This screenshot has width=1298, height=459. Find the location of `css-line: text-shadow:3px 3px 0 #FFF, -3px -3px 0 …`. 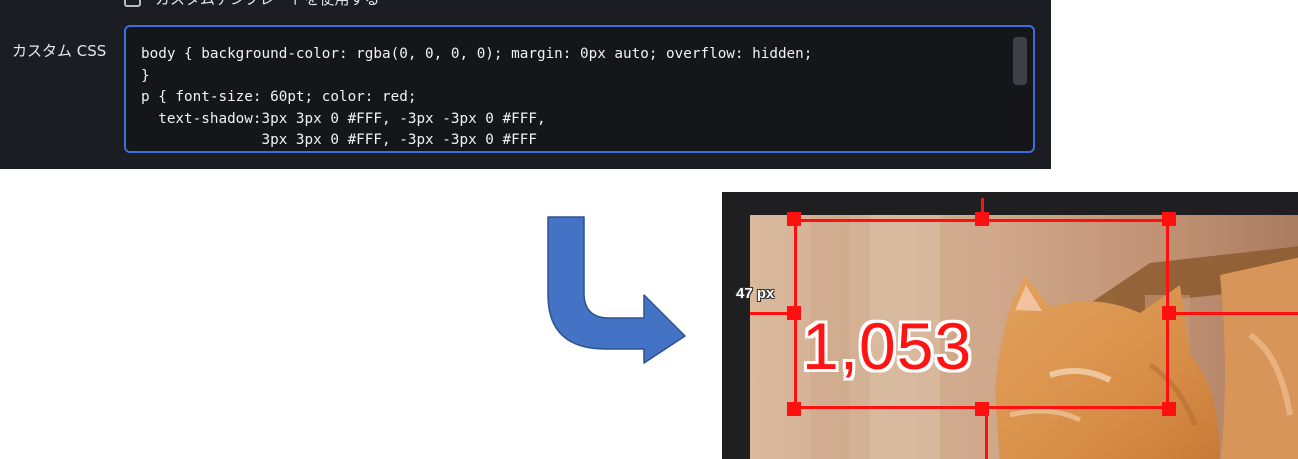

css-line: text-shadow:3px 3px 0 #FFF, -3px -3px 0 … is located at coordinates (343, 118).